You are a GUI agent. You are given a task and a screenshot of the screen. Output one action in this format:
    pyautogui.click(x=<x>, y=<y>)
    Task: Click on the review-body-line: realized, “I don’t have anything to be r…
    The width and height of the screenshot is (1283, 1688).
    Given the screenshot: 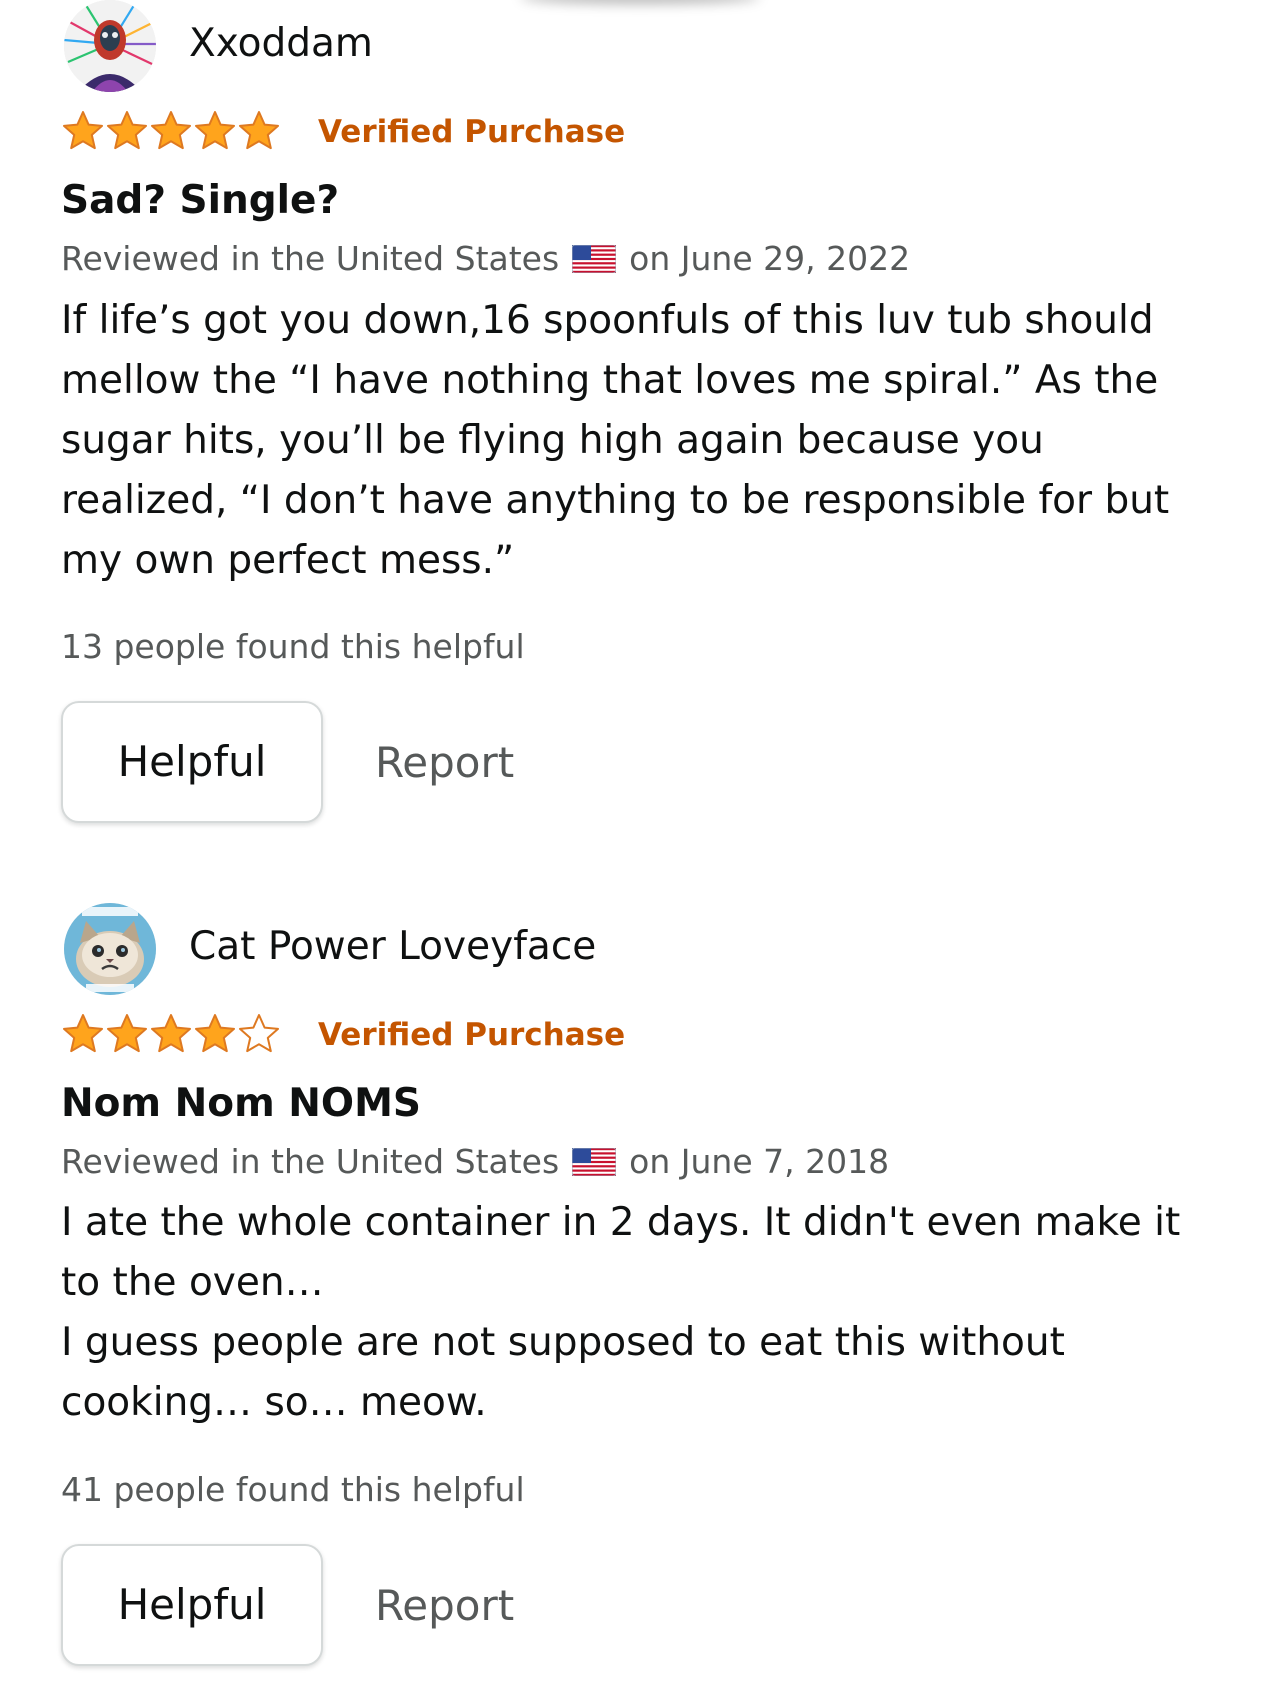 What is the action you would take?
    pyautogui.click(x=615, y=500)
    